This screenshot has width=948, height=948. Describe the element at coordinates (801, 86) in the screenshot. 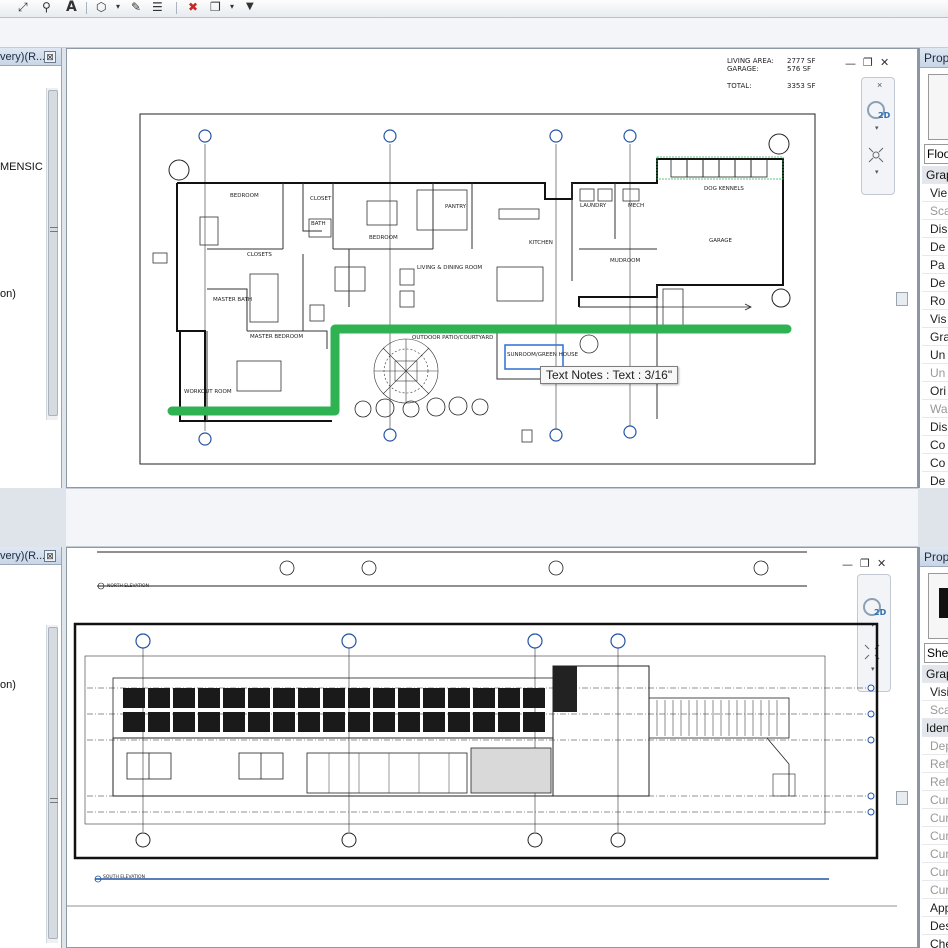

I see `area-value: 3353 SF` at that location.